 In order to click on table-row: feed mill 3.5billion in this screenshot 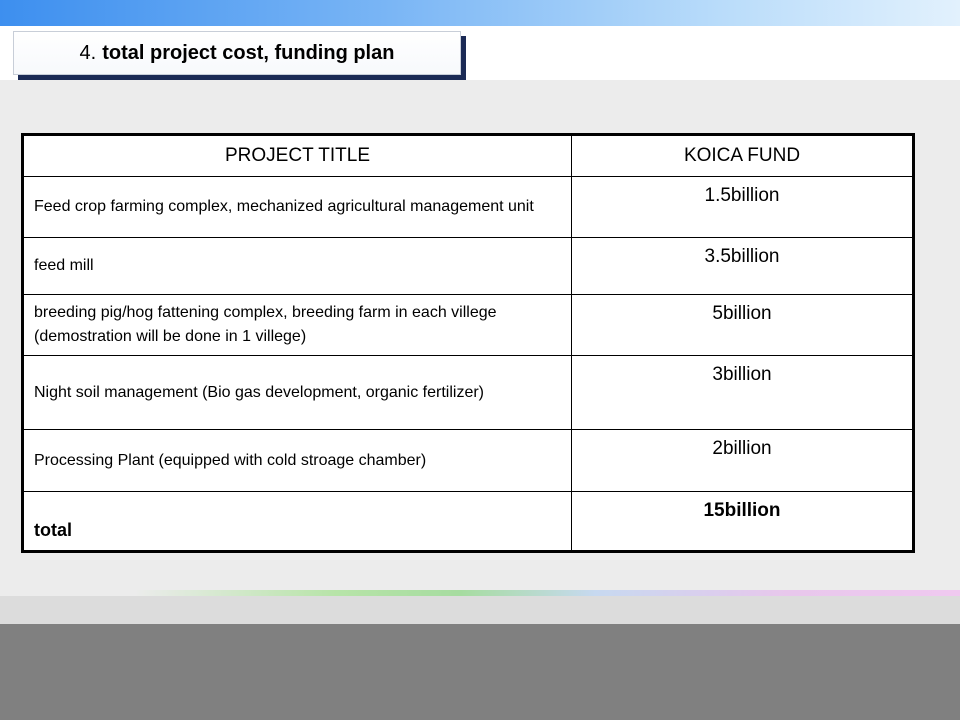, I will do `click(468, 266)`.